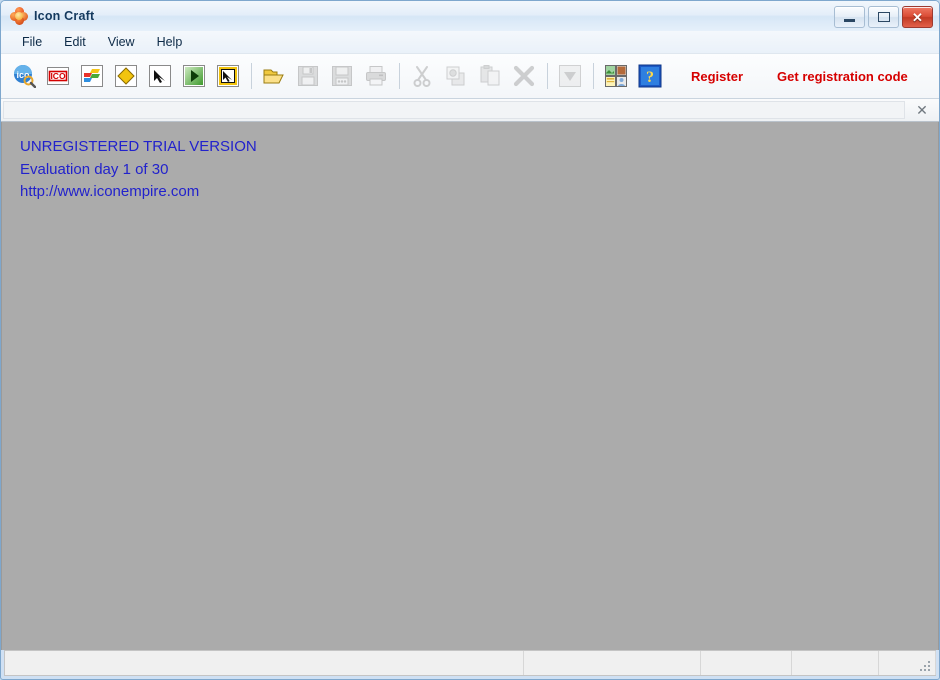 The image size is (940, 680). Describe the element at coordinates (170, 42) in the screenshot. I see `menu-item-help: Help` at that location.